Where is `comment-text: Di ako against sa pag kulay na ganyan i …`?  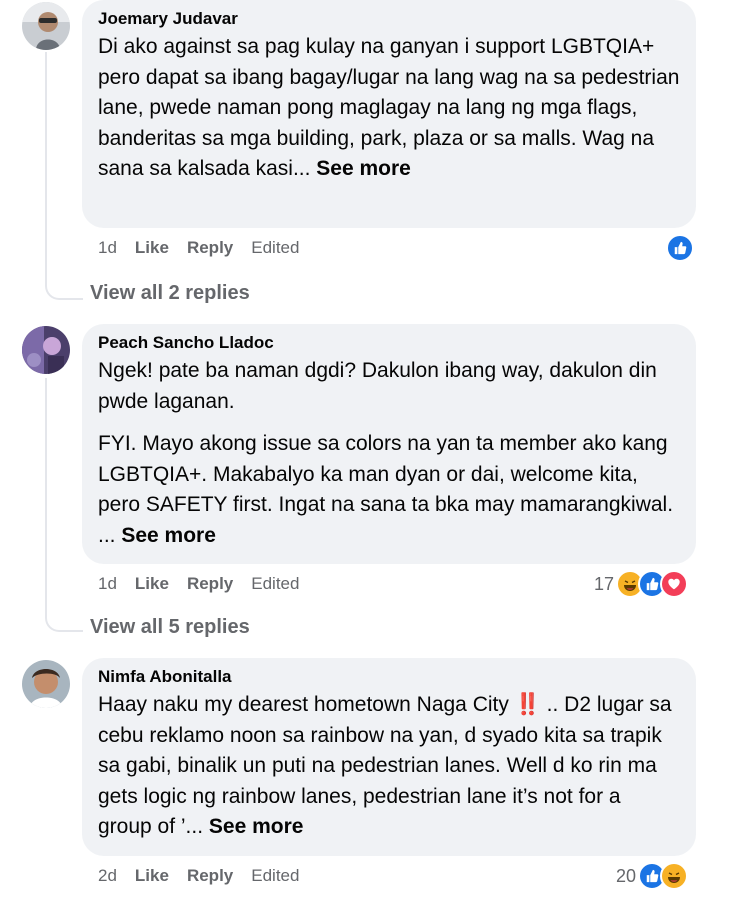 comment-text: Di ako against sa pag kulay na ganyan i … is located at coordinates (389, 107).